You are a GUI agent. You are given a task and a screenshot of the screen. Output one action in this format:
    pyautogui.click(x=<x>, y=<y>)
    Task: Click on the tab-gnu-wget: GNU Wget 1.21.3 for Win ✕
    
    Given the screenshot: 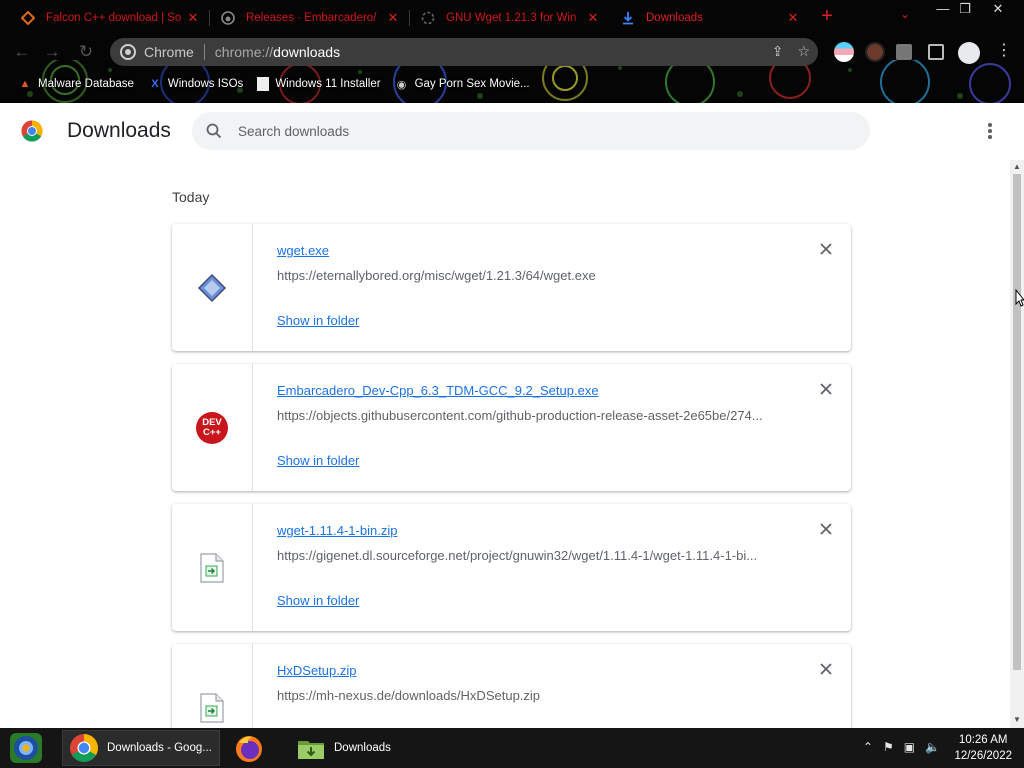 What is the action you would take?
    pyautogui.click(x=510, y=18)
    